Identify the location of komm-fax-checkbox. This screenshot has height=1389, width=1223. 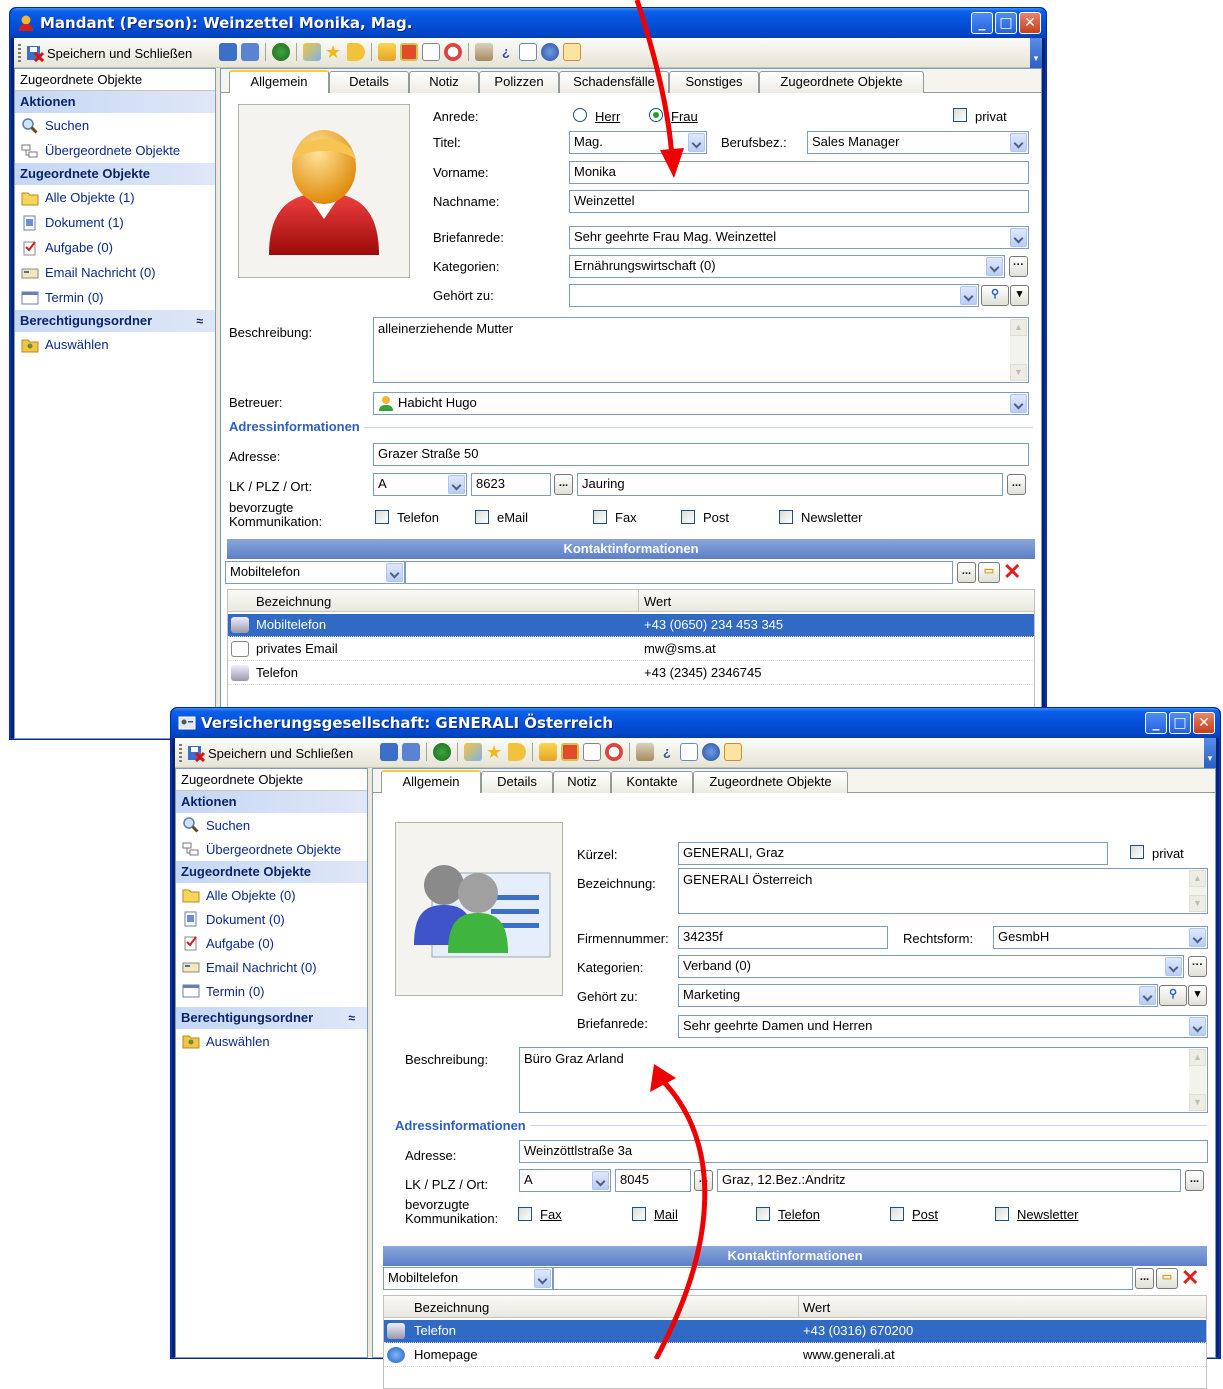
(600, 517).